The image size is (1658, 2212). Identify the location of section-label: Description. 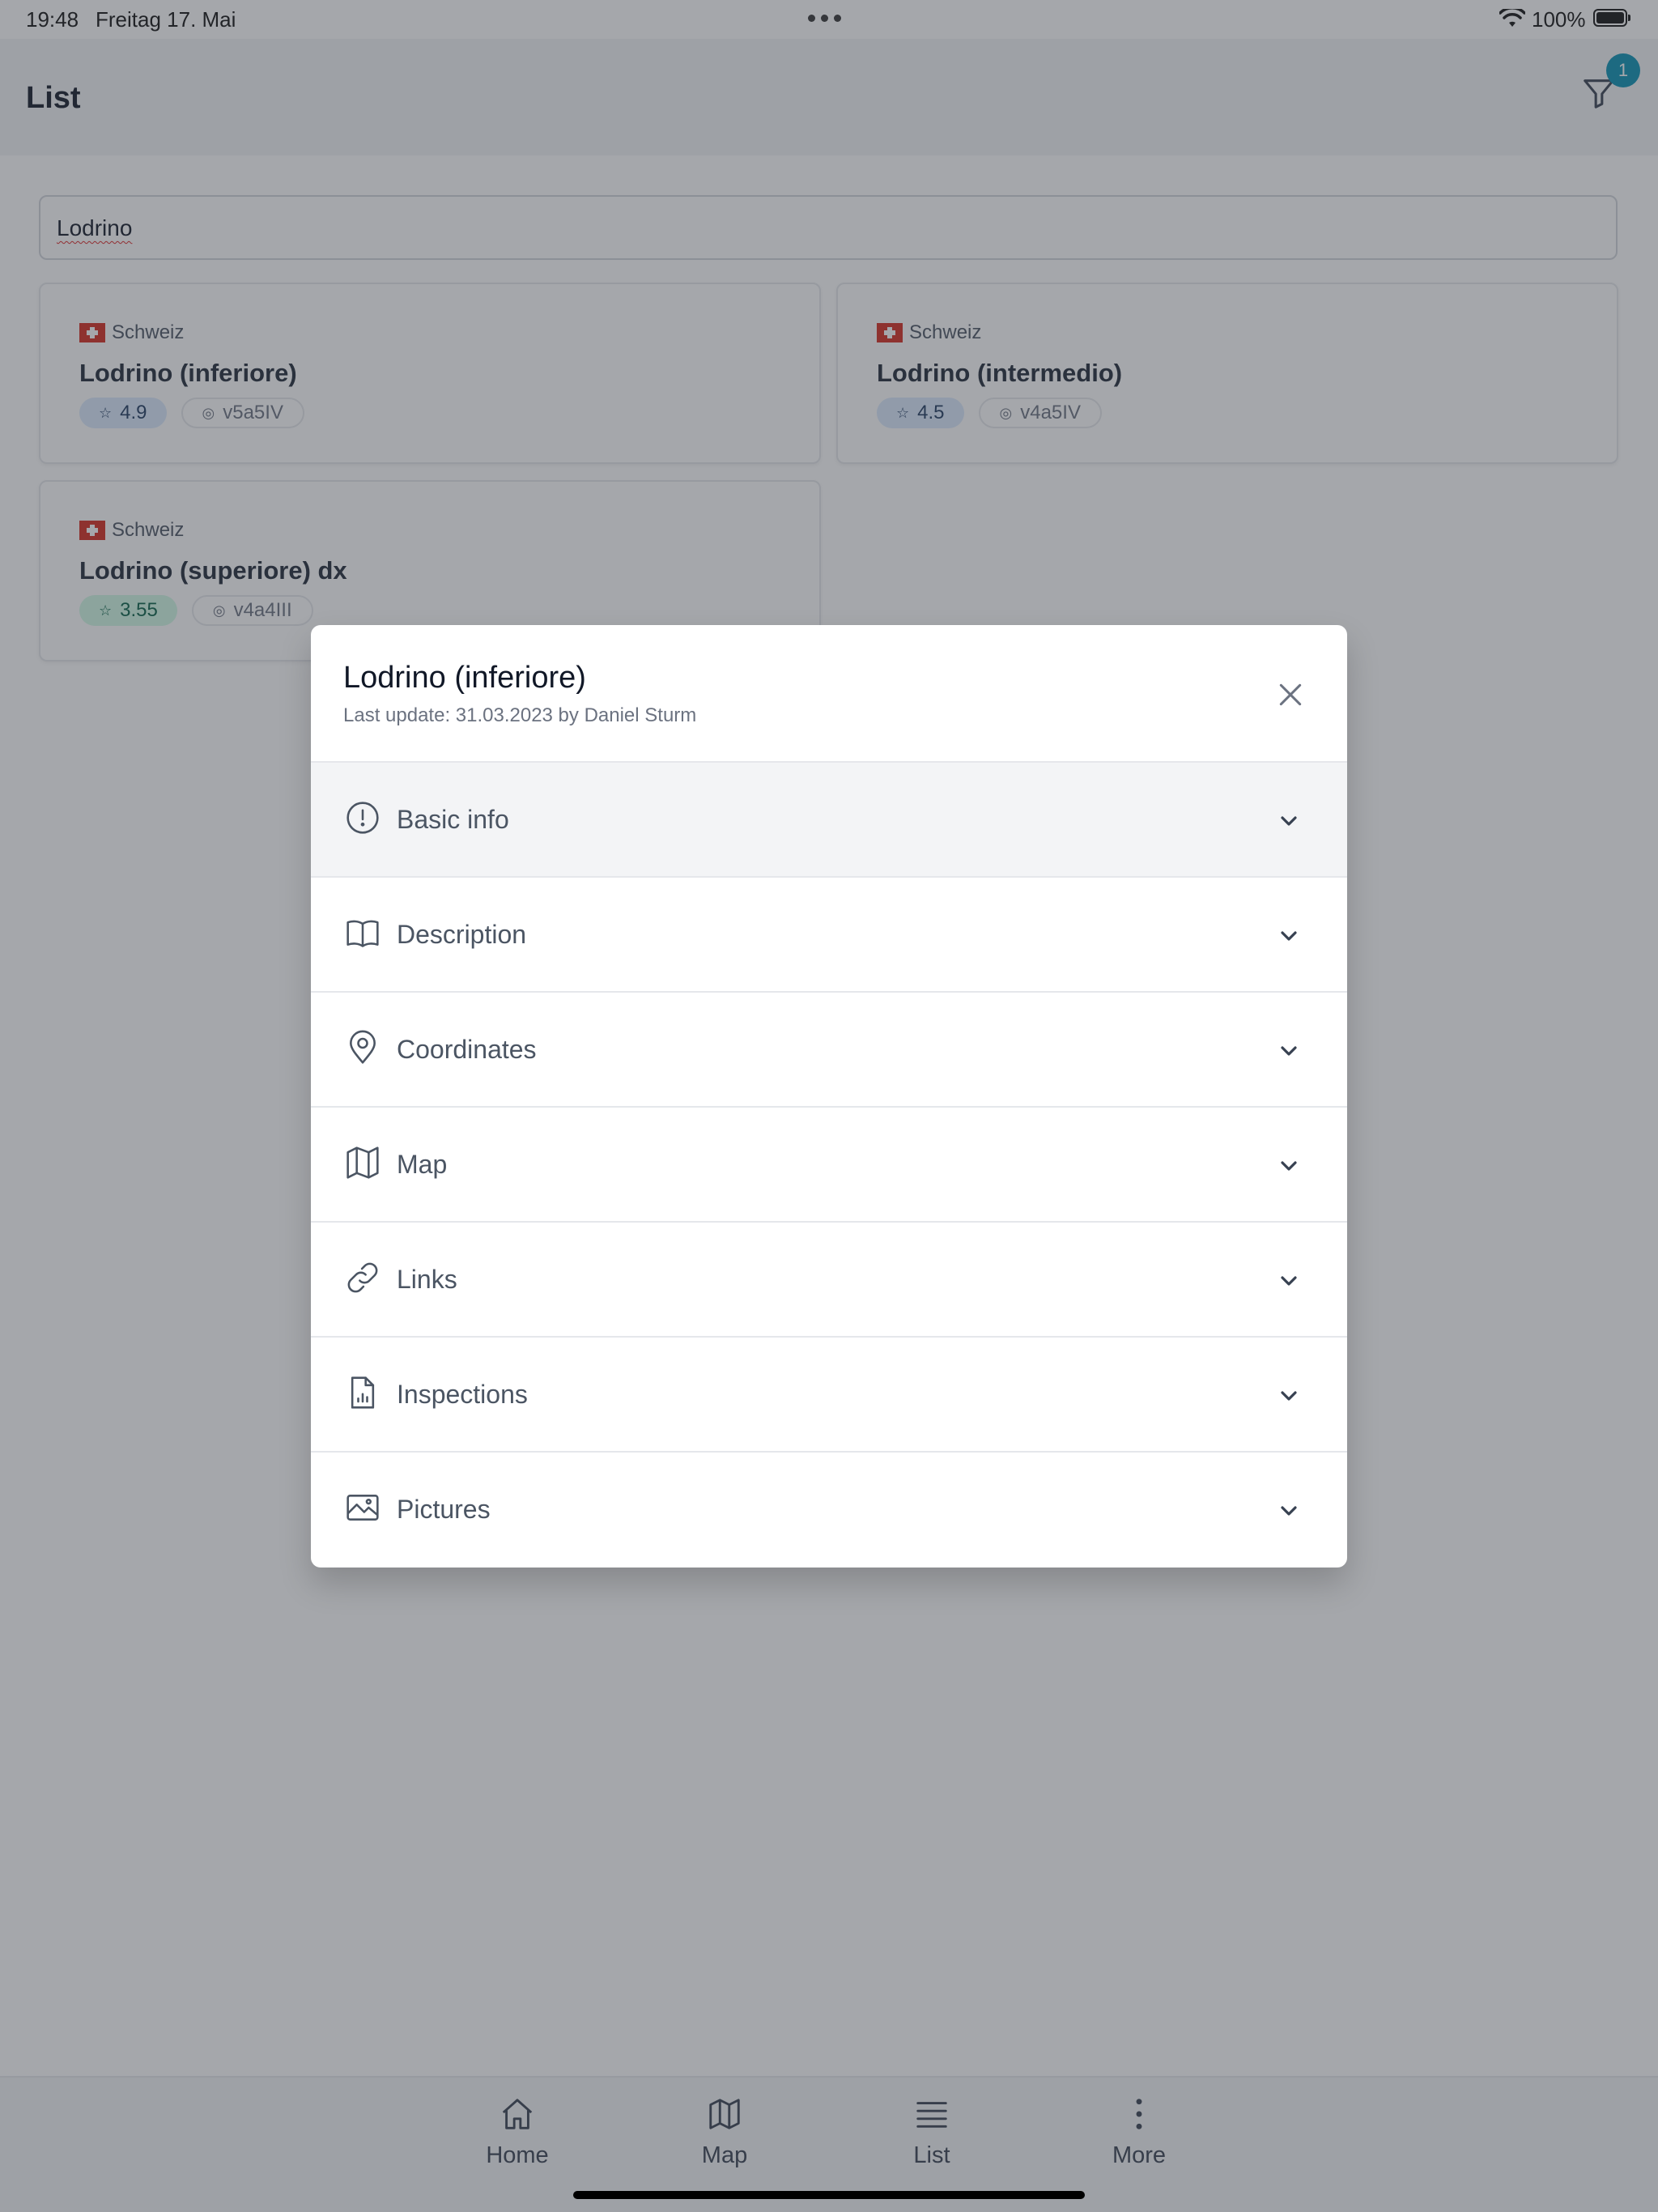
(462, 935).